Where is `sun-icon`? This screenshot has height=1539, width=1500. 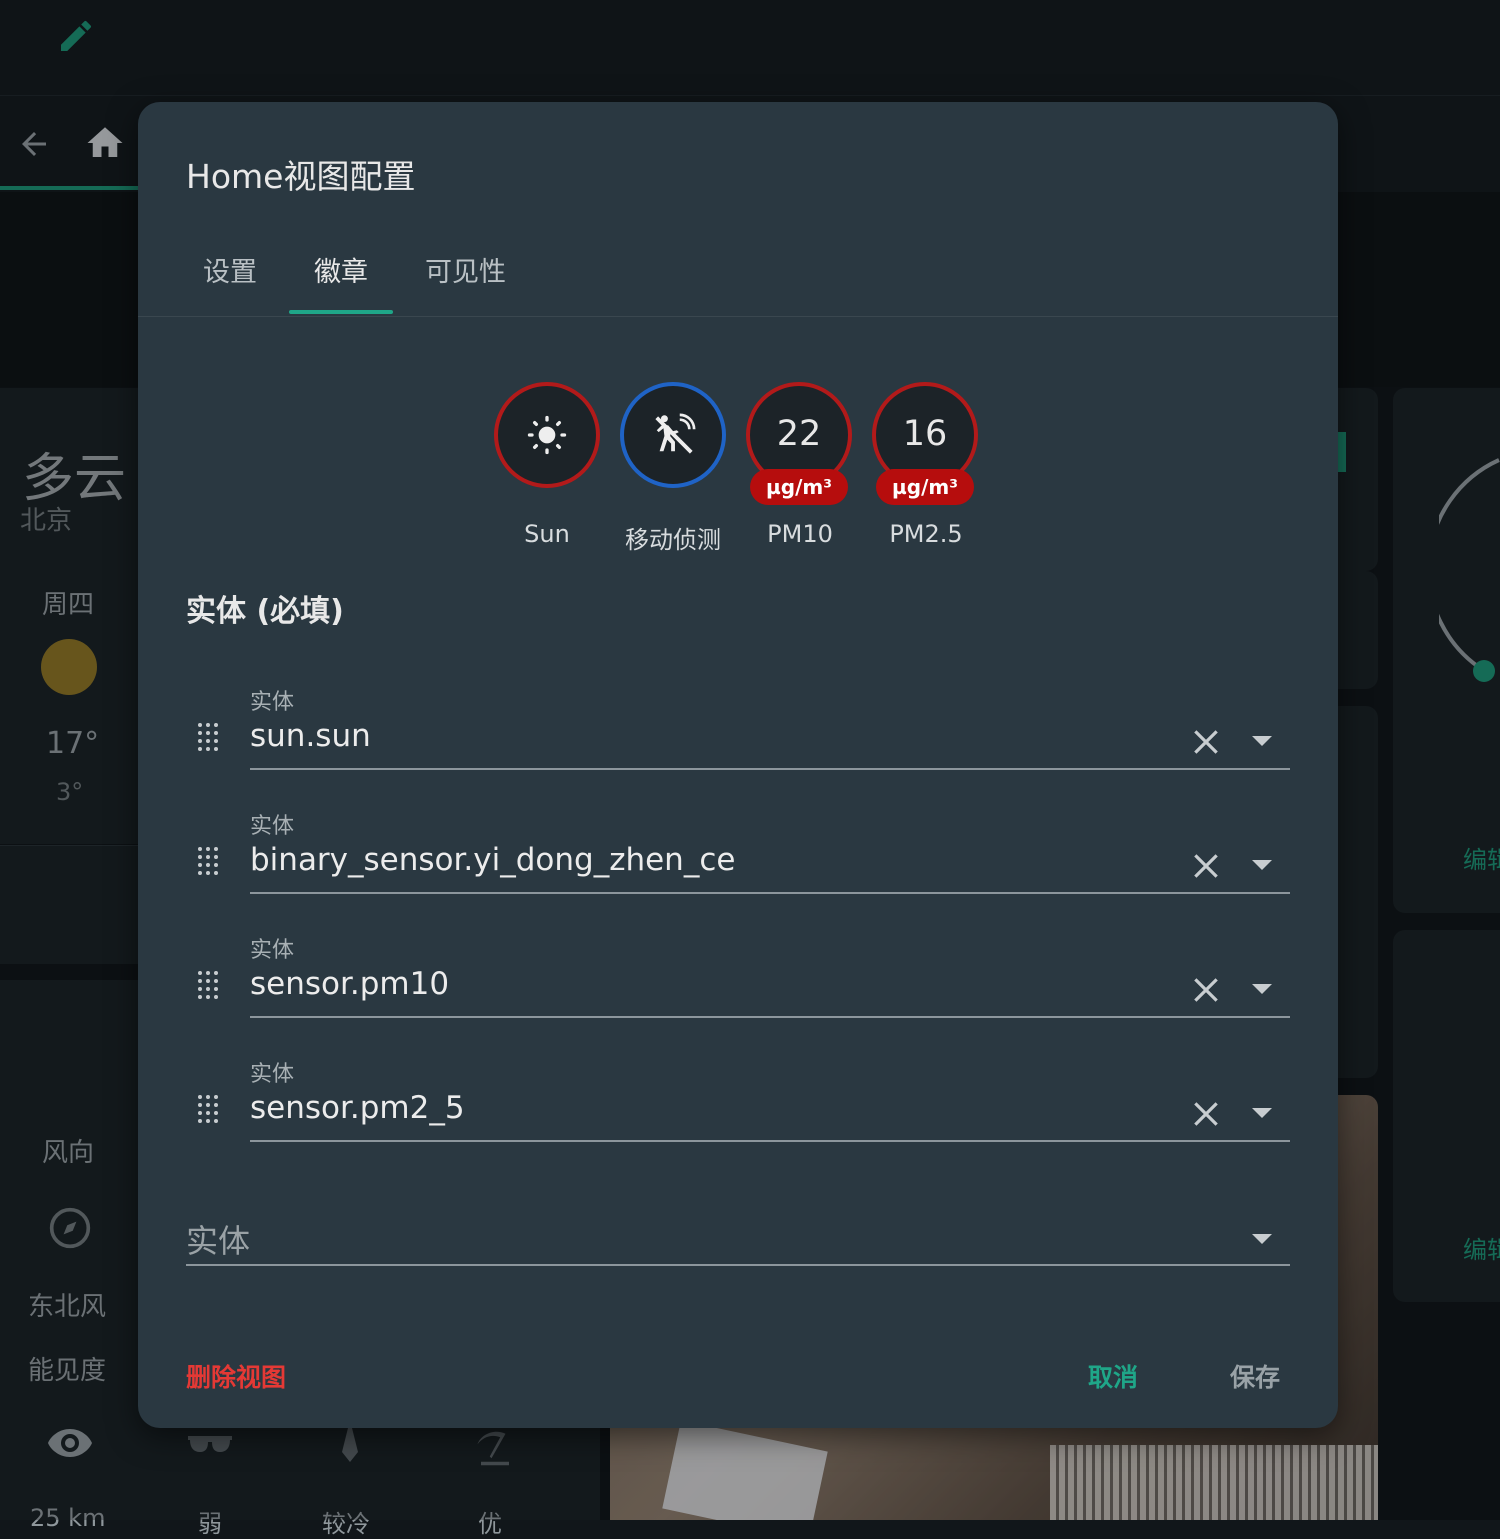
sun-icon is located at coordinates (547, 435).